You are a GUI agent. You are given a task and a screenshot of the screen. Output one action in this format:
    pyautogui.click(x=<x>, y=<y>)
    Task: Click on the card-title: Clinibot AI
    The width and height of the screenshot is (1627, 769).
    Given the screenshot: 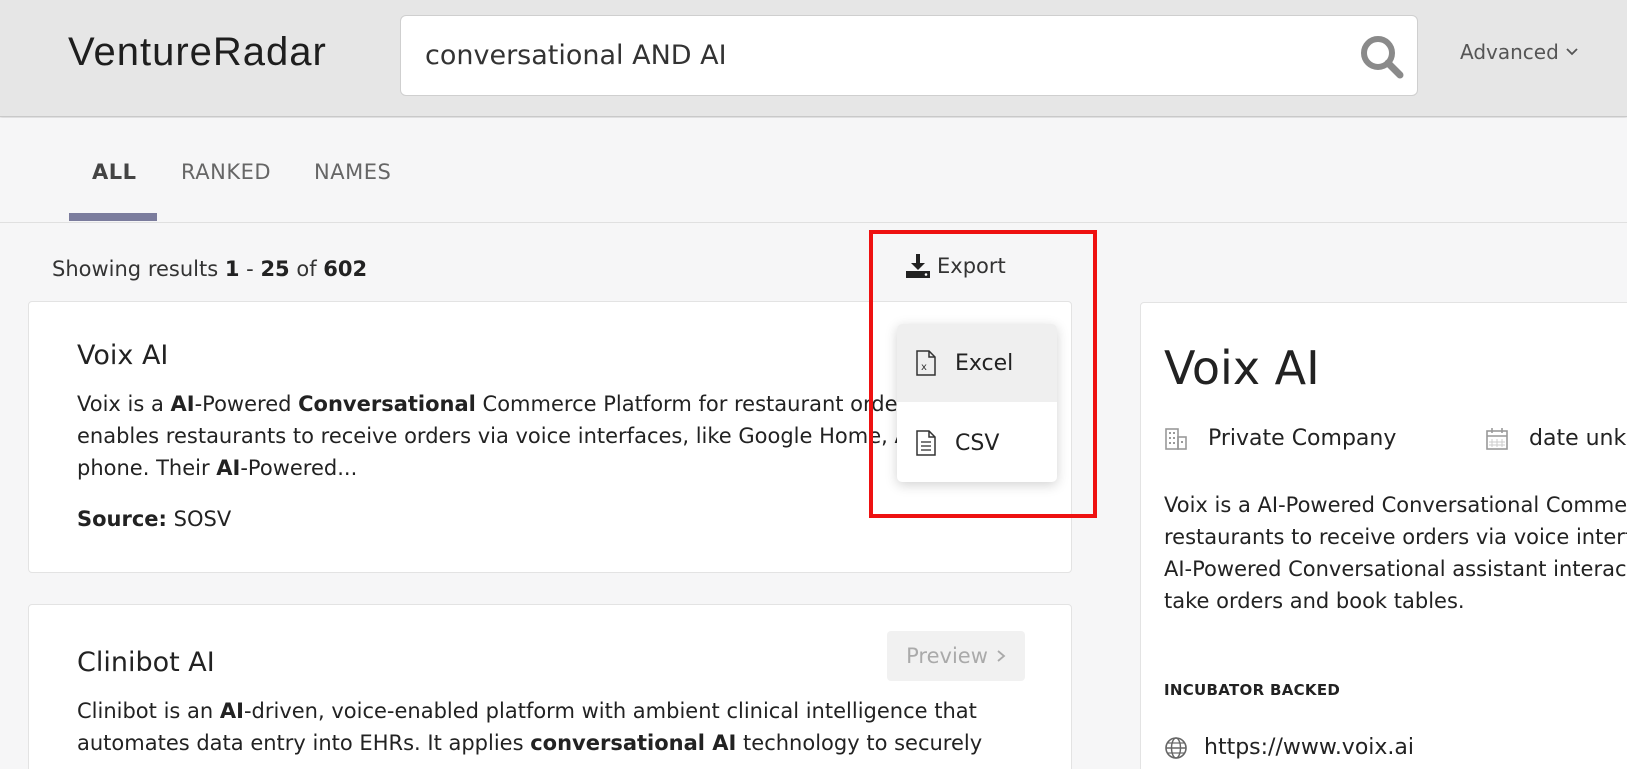 What is the action you would take?
    pyautogui.click(x=146, y=662)
    